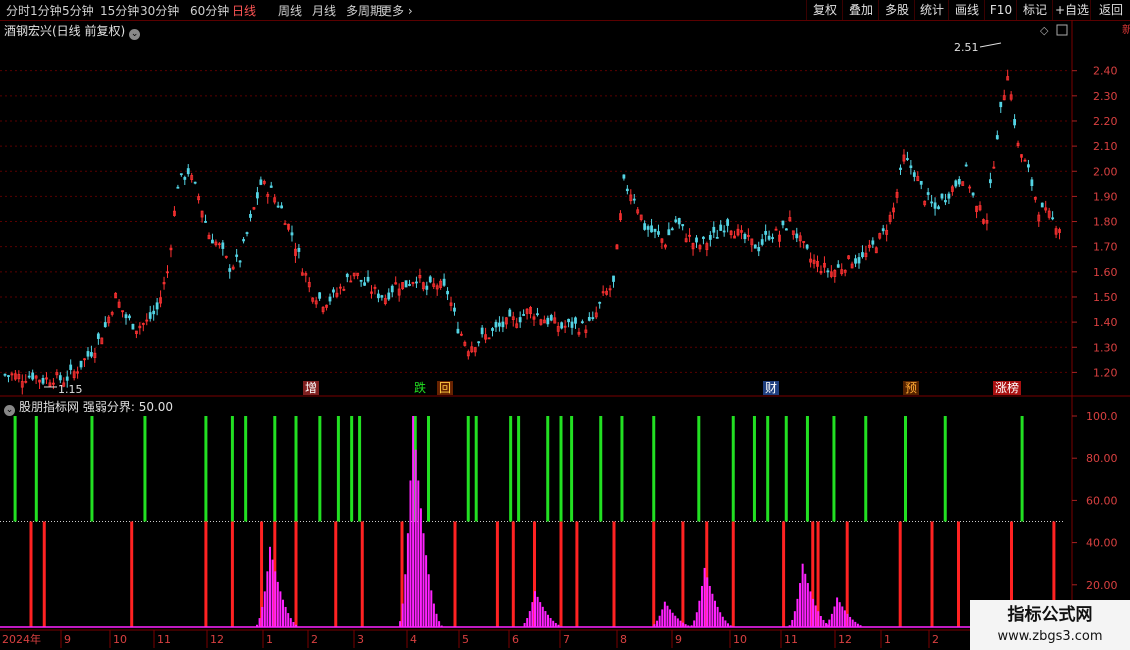 The image size is (1130, 650). I want to click on event-marker-3: 财, so click(771, 388).